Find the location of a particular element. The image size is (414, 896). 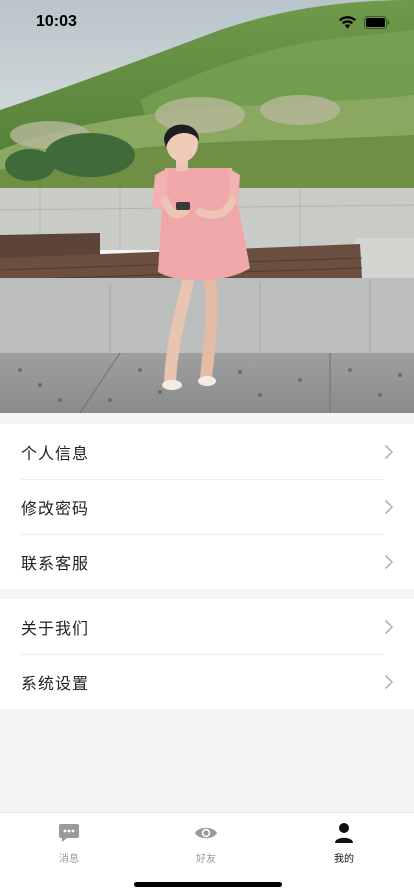

tab-me: 我的 is located at coordinates (344, 843).